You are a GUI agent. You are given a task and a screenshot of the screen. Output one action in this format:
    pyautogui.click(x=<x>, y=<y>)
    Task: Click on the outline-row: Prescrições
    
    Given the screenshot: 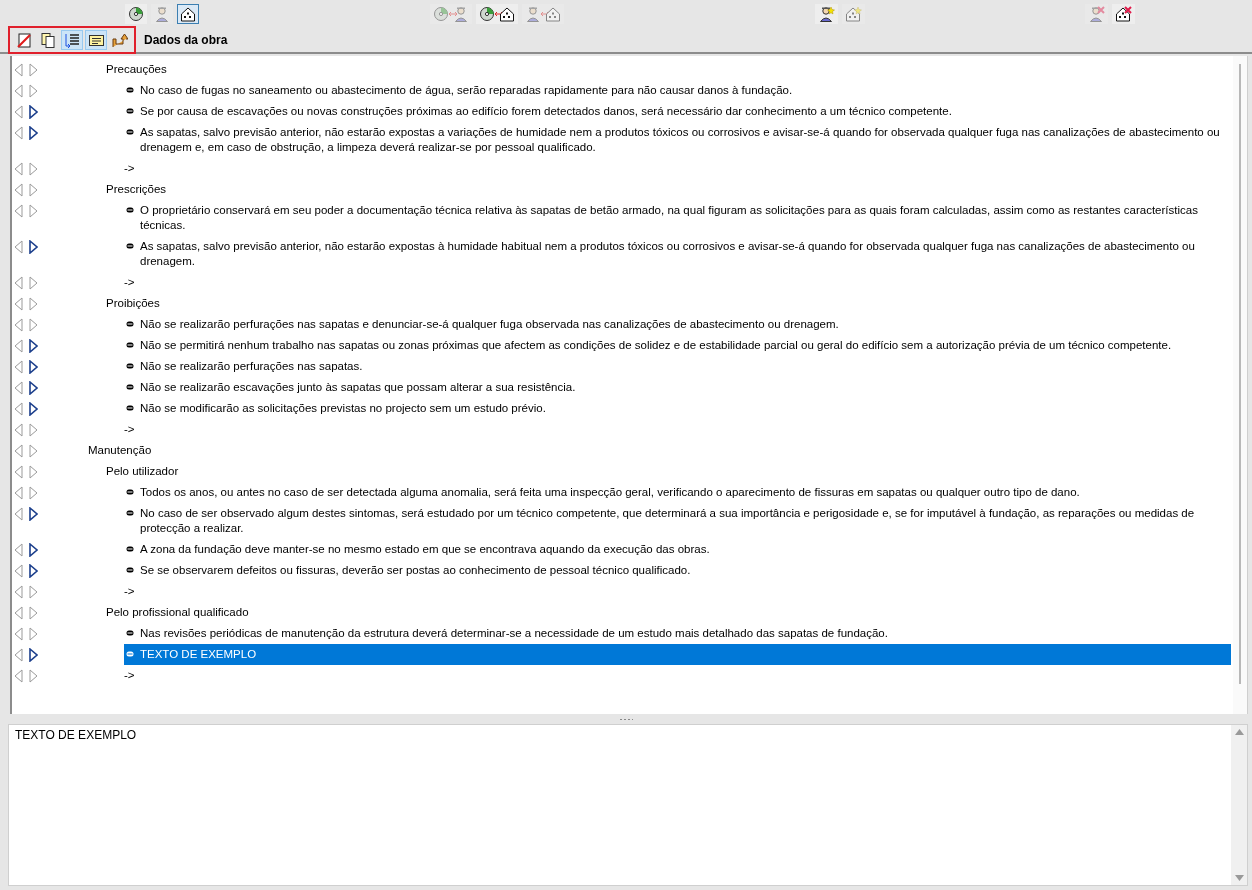 What is the action you would take?
    pyautogui.click(x=664, y=189)
    